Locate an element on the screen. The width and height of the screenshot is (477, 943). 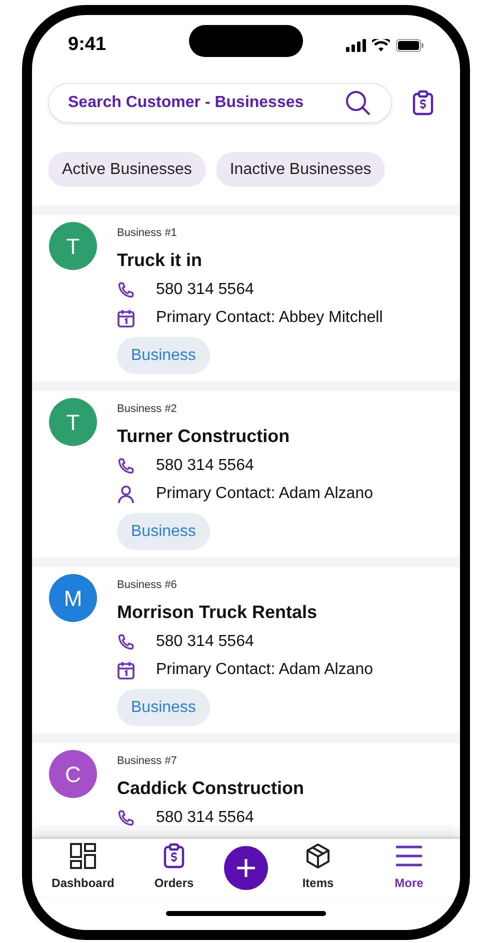
box-icon is located at coordinates (318, 856).